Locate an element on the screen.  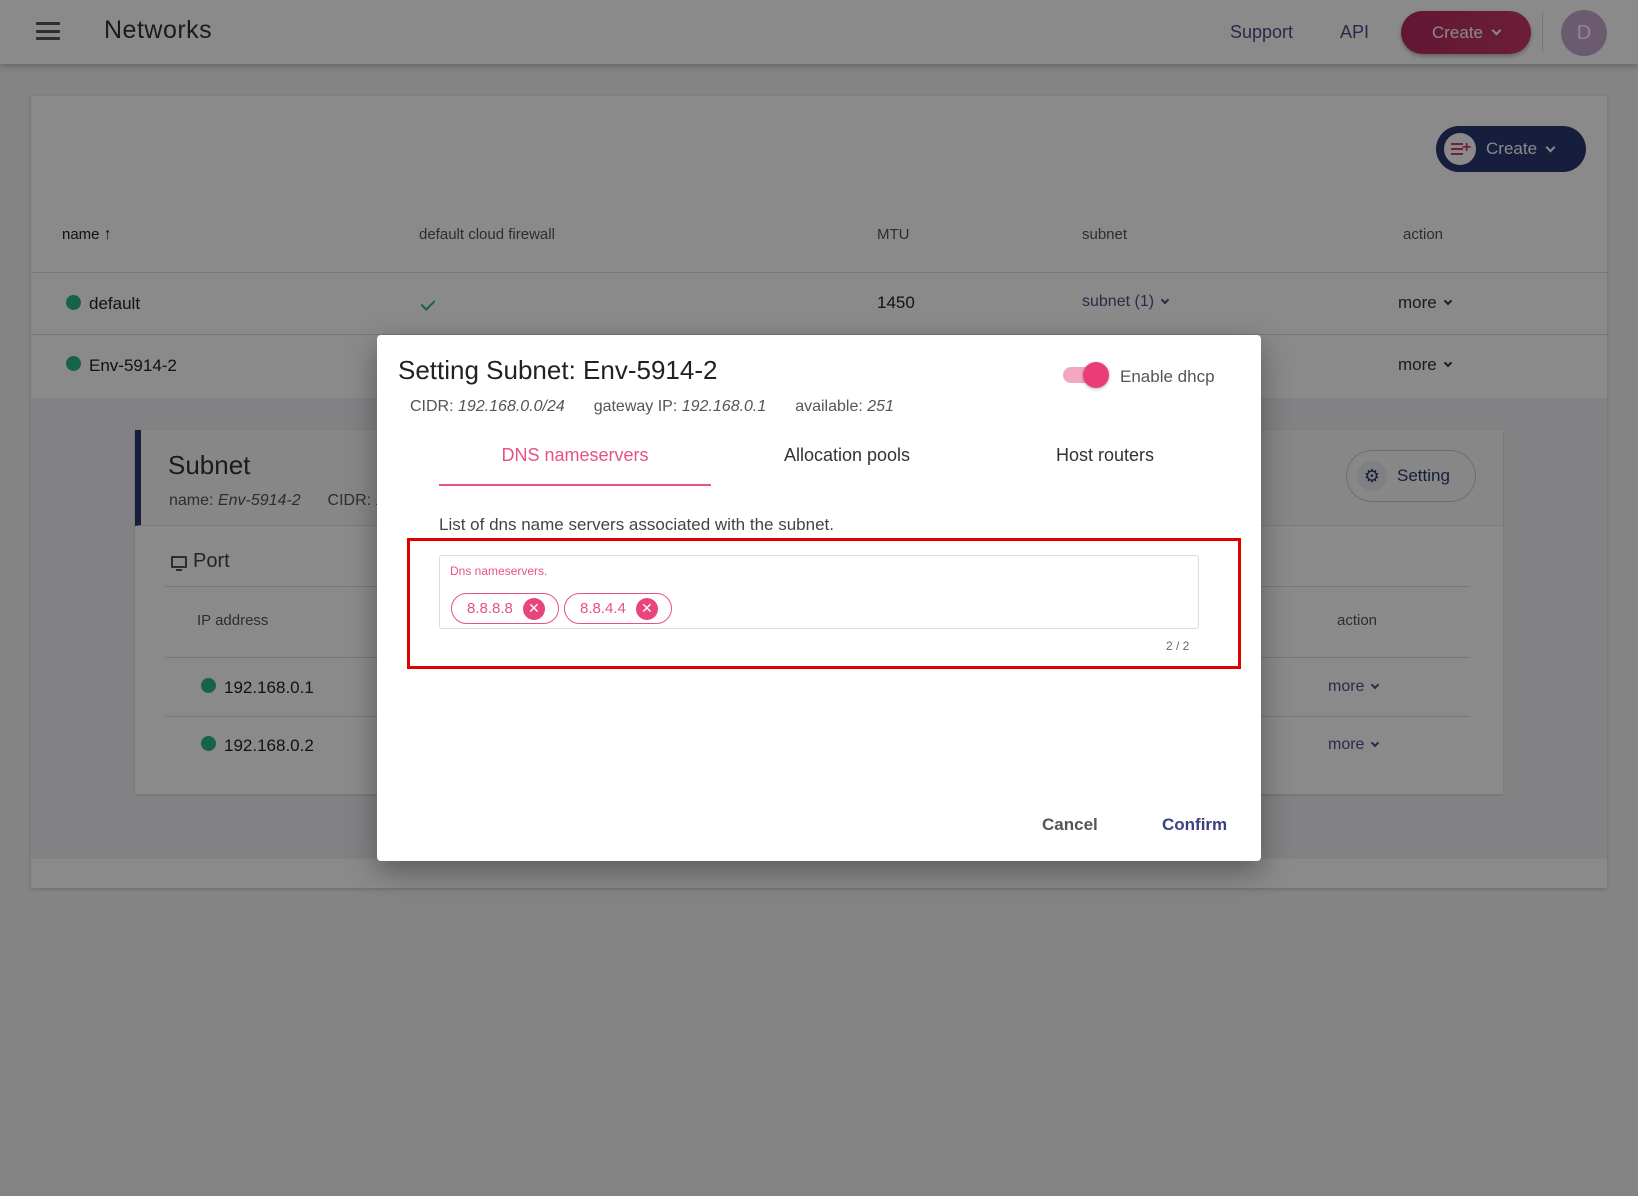
available-value: 251 is located at coordinates (880, 406).